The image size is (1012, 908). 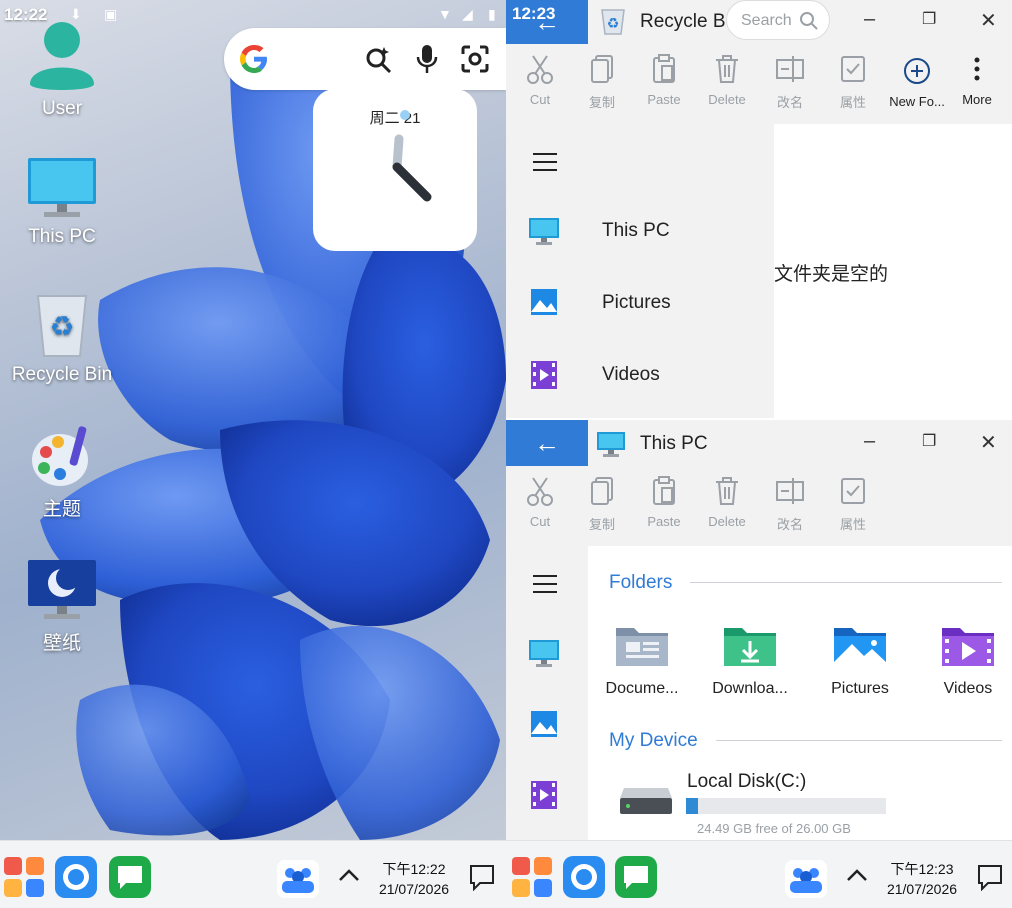 I want to click on folder-videos: Videos, so click(x=965, y=661).